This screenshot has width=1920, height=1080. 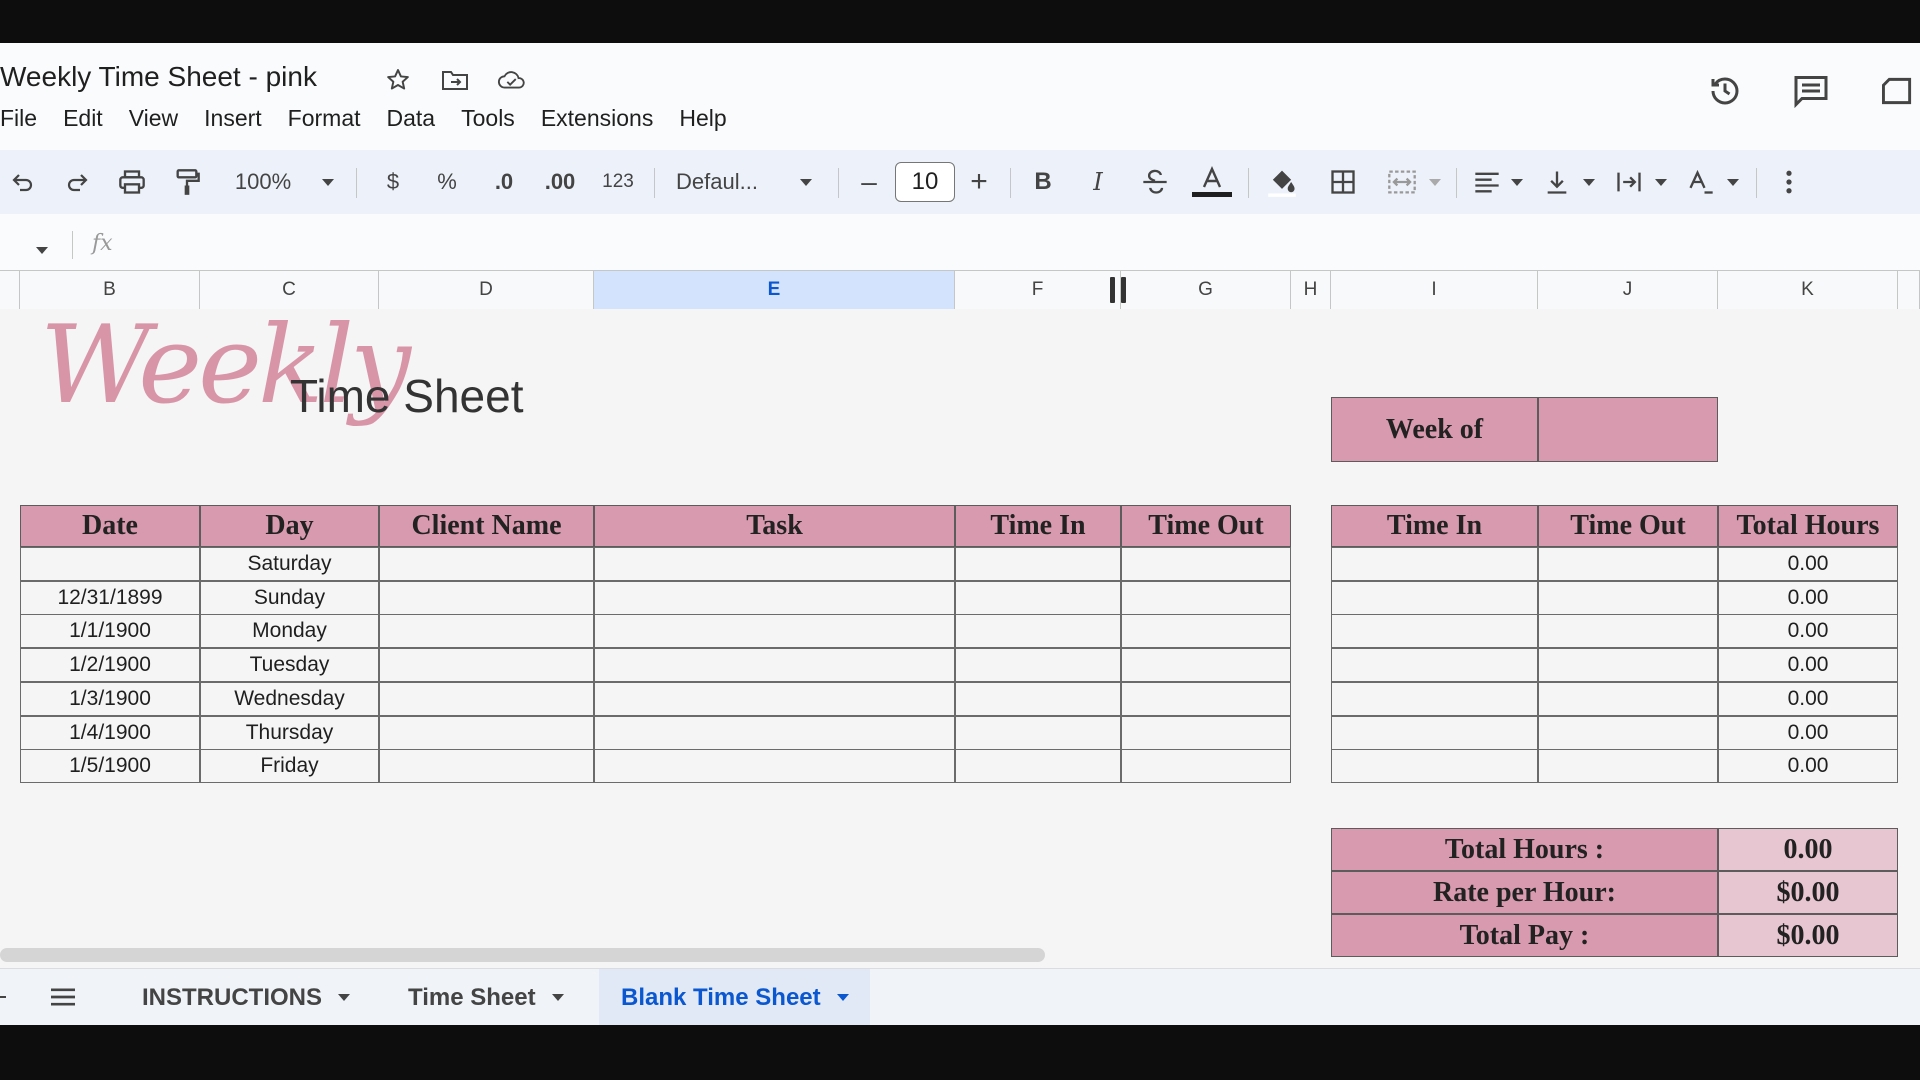 What do you see at coordinates (42, 250) in the screenshot?
I see `name-box-dropdown-icon` at bounding box center [42, 250].